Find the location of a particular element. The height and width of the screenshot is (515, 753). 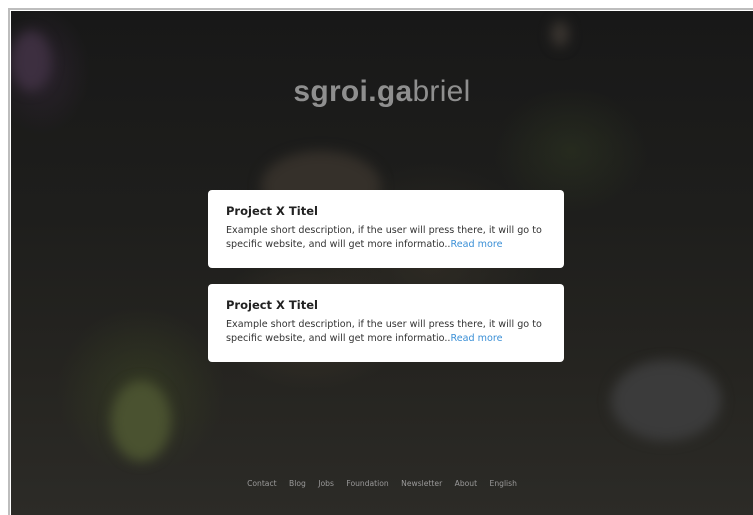

footer-link-about: About is located at coordinates (466, 483).